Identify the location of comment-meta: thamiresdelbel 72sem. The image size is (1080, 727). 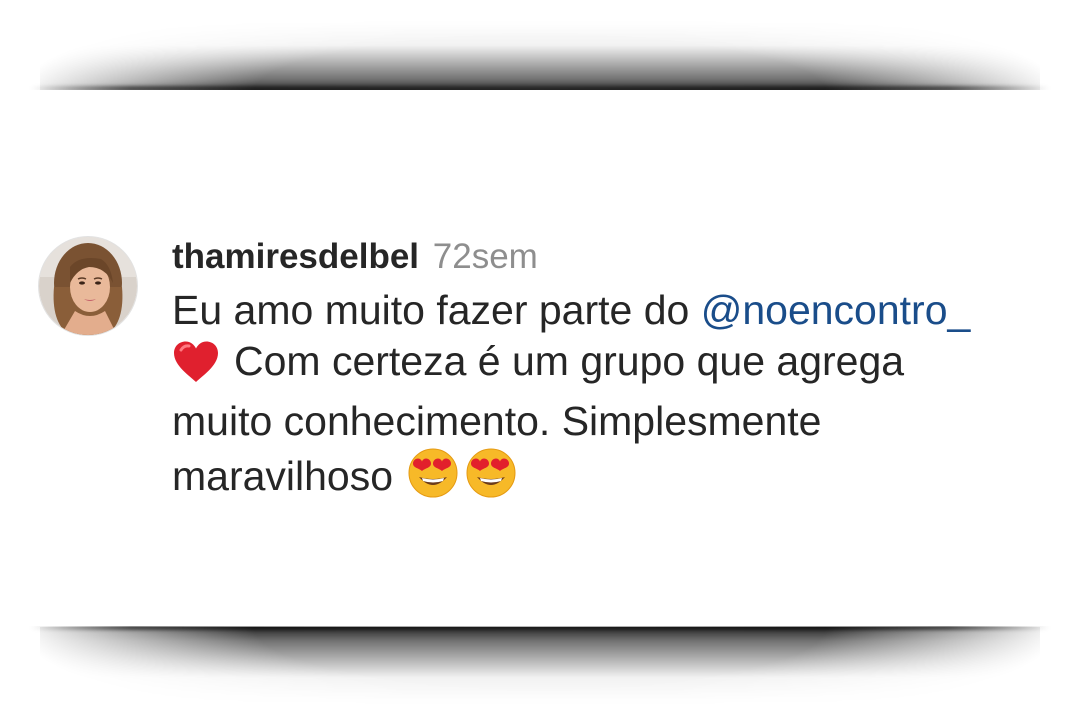
(622, 257).